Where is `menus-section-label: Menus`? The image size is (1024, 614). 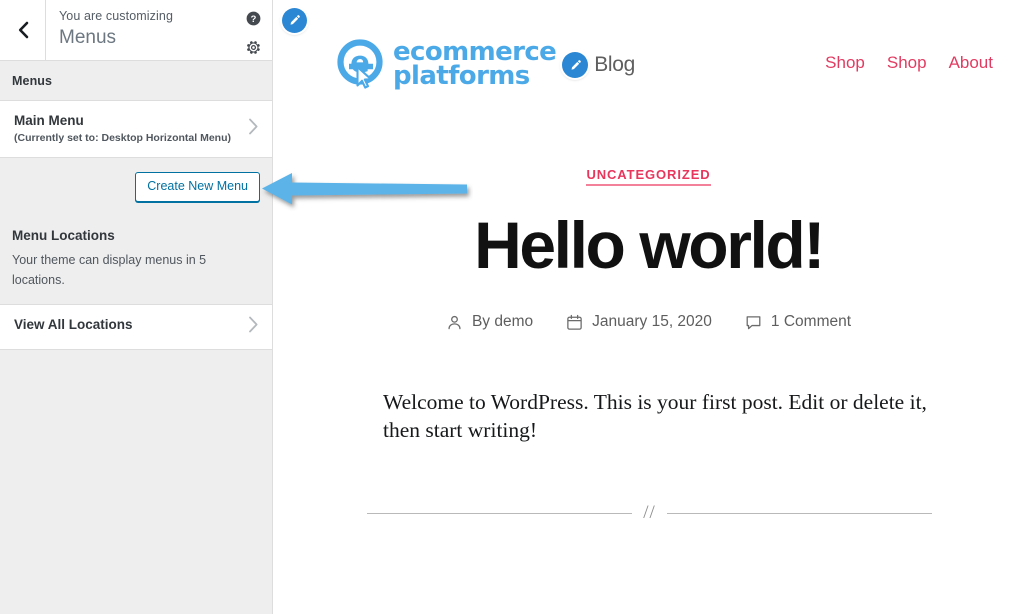
menus-section-label: Menus is located at coordinates (136, 81).